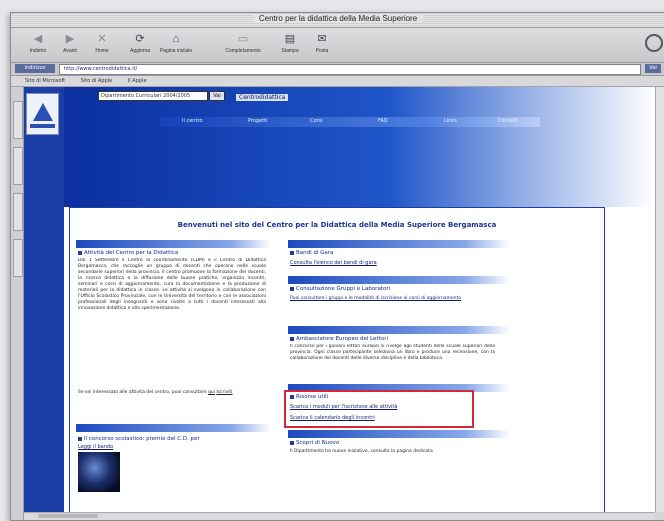  I want to click on subscribe-link: Iscriviti, so click(224, 392).